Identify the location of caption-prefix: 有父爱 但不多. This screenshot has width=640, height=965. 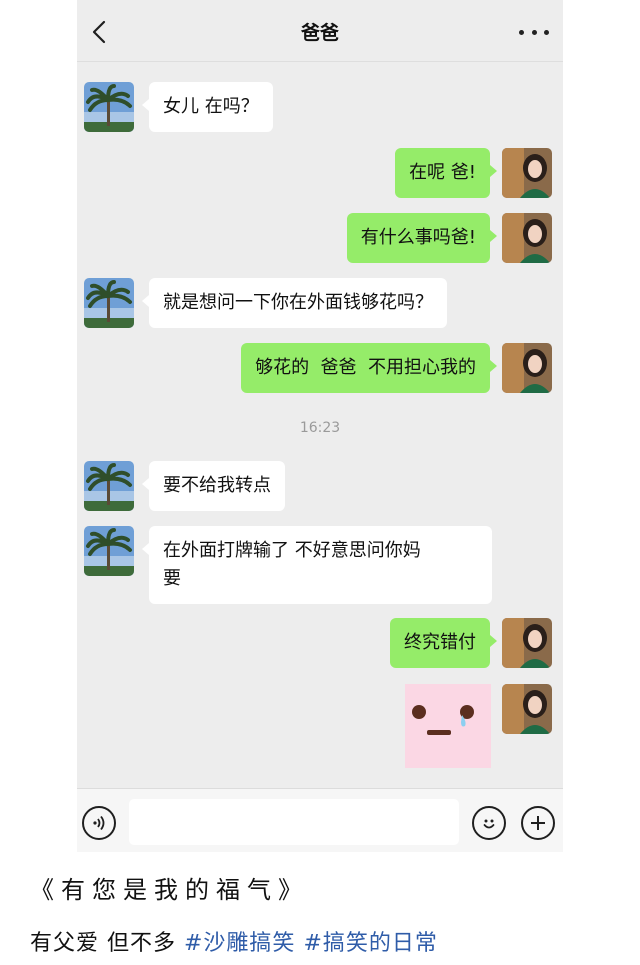
(107, 943).